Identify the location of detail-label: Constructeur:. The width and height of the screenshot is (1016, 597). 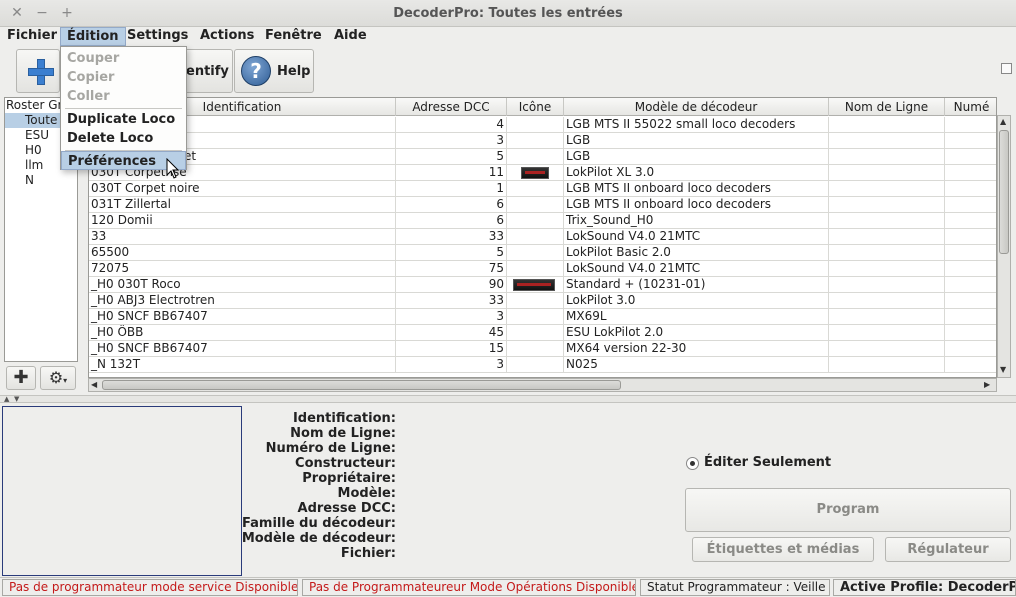
(345, 463).